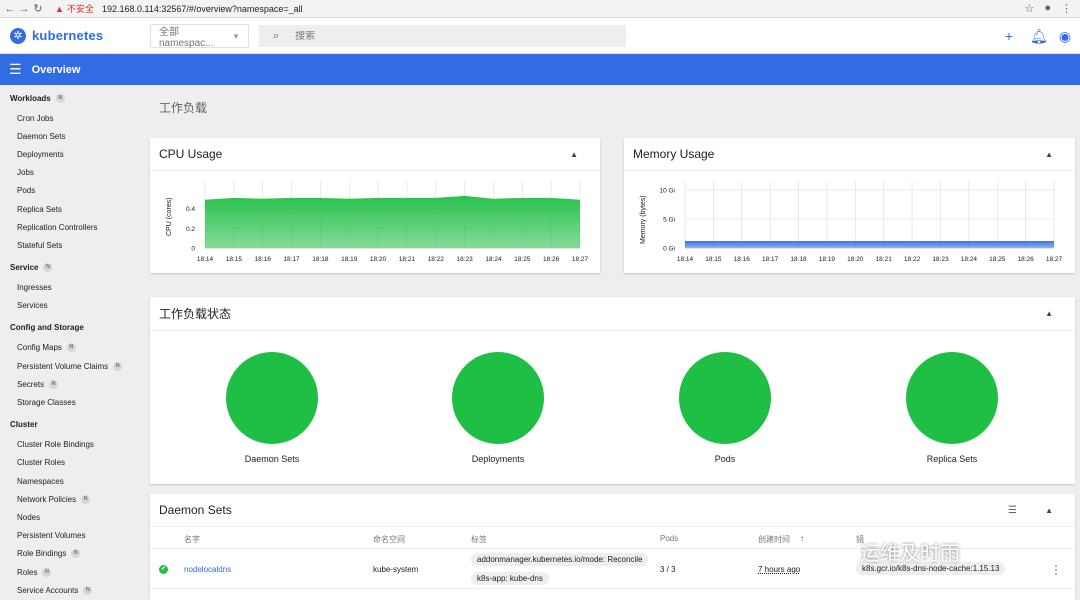  I want to click on sidebar-item-label: Deployments, so click(40, 154).